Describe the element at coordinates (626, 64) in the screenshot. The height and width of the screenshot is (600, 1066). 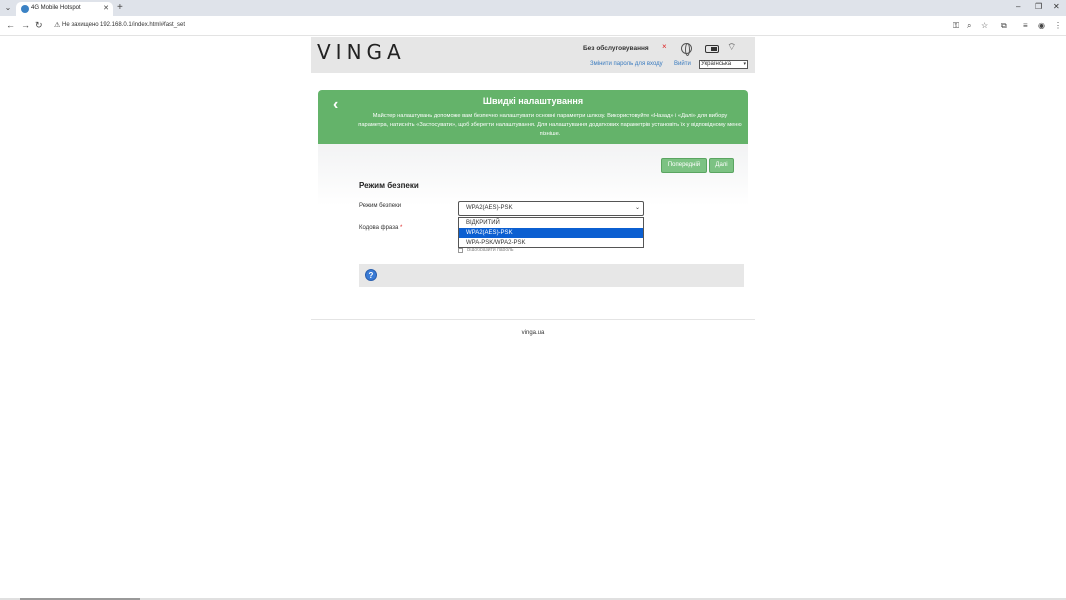
I see `change-password-link: Змінити пароль для входу` at that location.